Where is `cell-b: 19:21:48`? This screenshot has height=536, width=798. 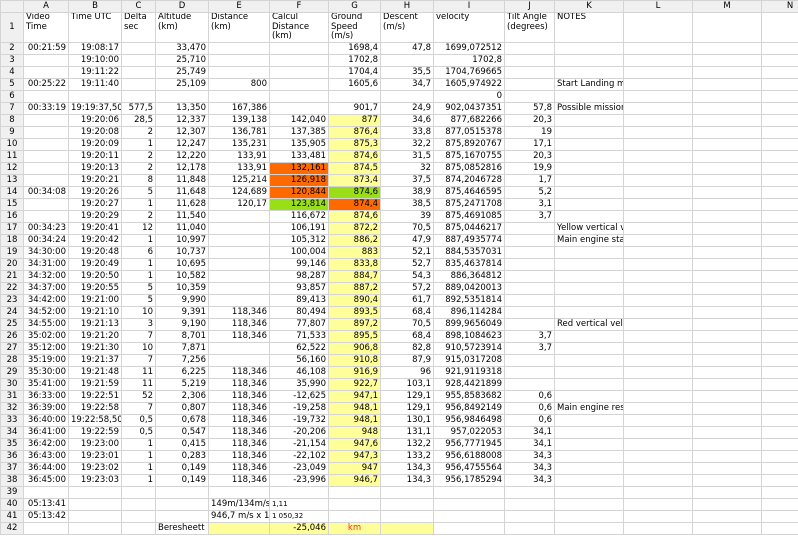 cell-b: 19:21:48 is located at coordinates (95, 372).